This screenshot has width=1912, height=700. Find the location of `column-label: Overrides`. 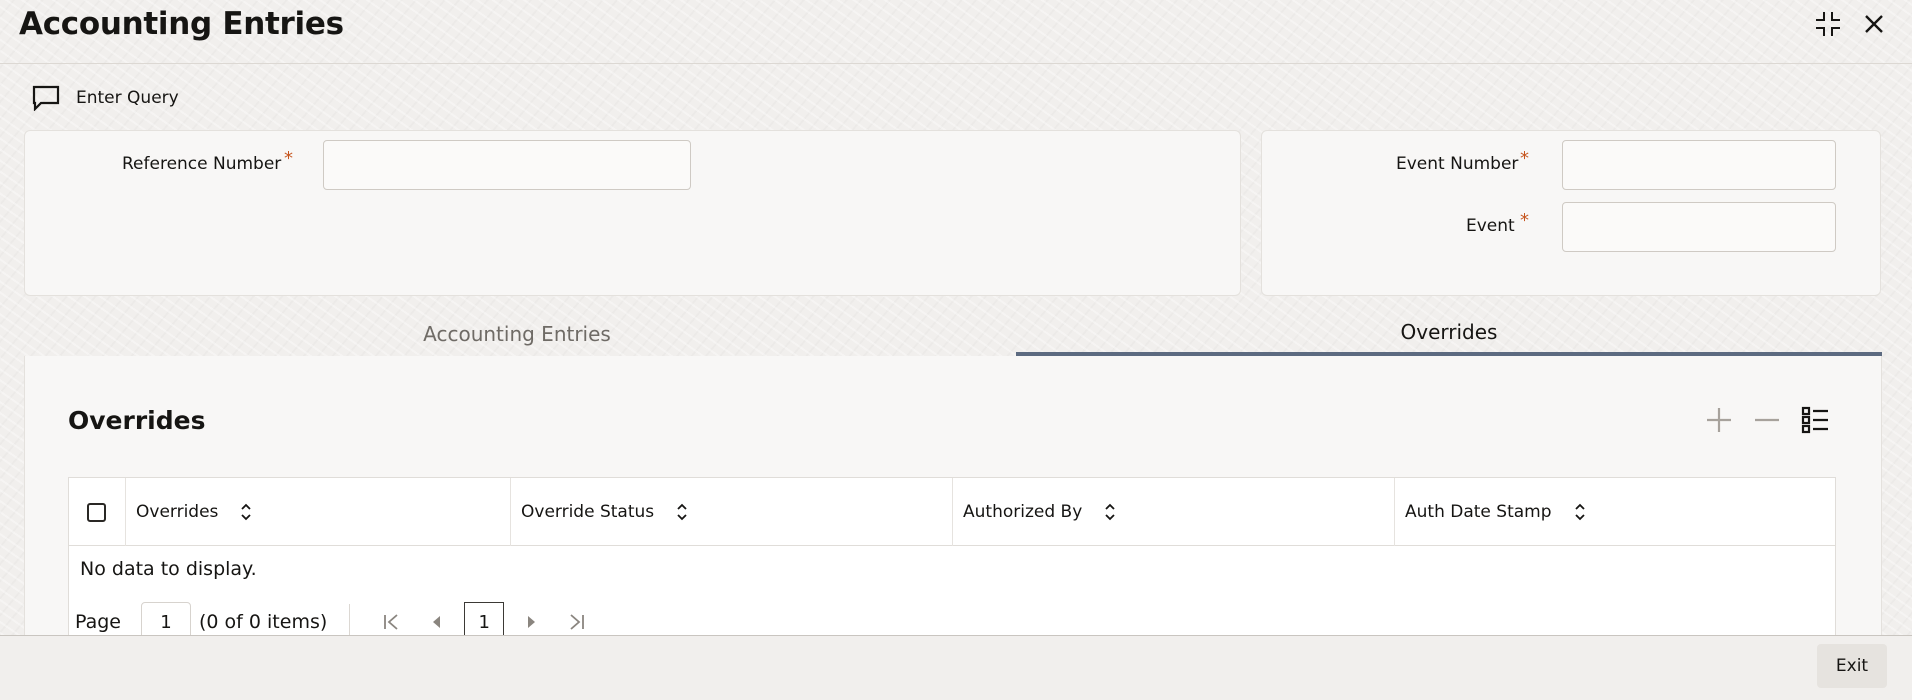

column-label: Overrides is located at coordinates (177, 512).